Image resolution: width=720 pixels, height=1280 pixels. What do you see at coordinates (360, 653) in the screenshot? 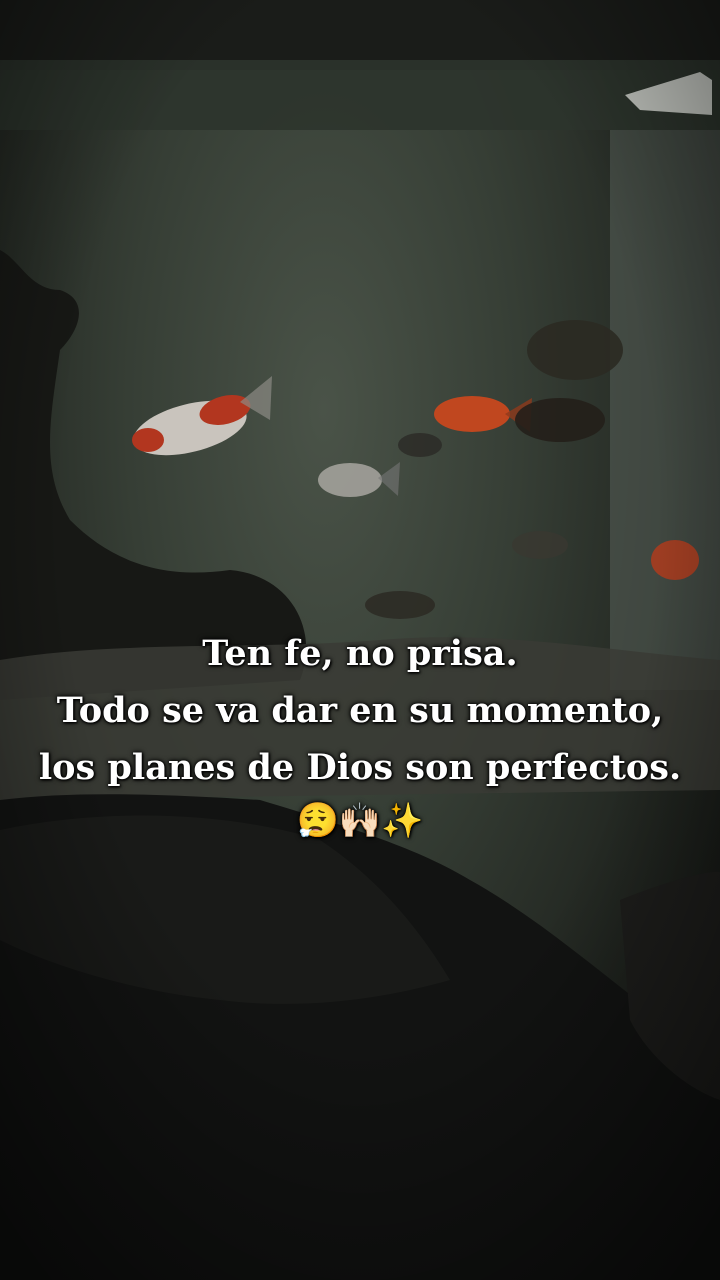
I see `caption-line-1: Ten fe, no prisa.` at bounding box center [360, 653].